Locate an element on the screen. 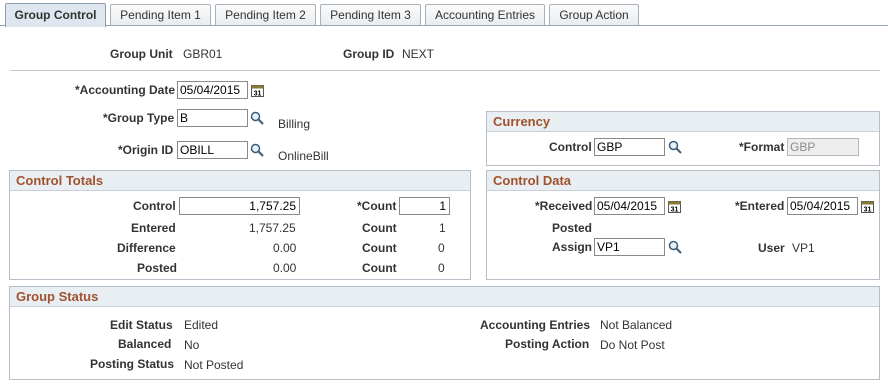  tab-pending-item-3: Pending Item 3 is located at coordinates (370, 15).